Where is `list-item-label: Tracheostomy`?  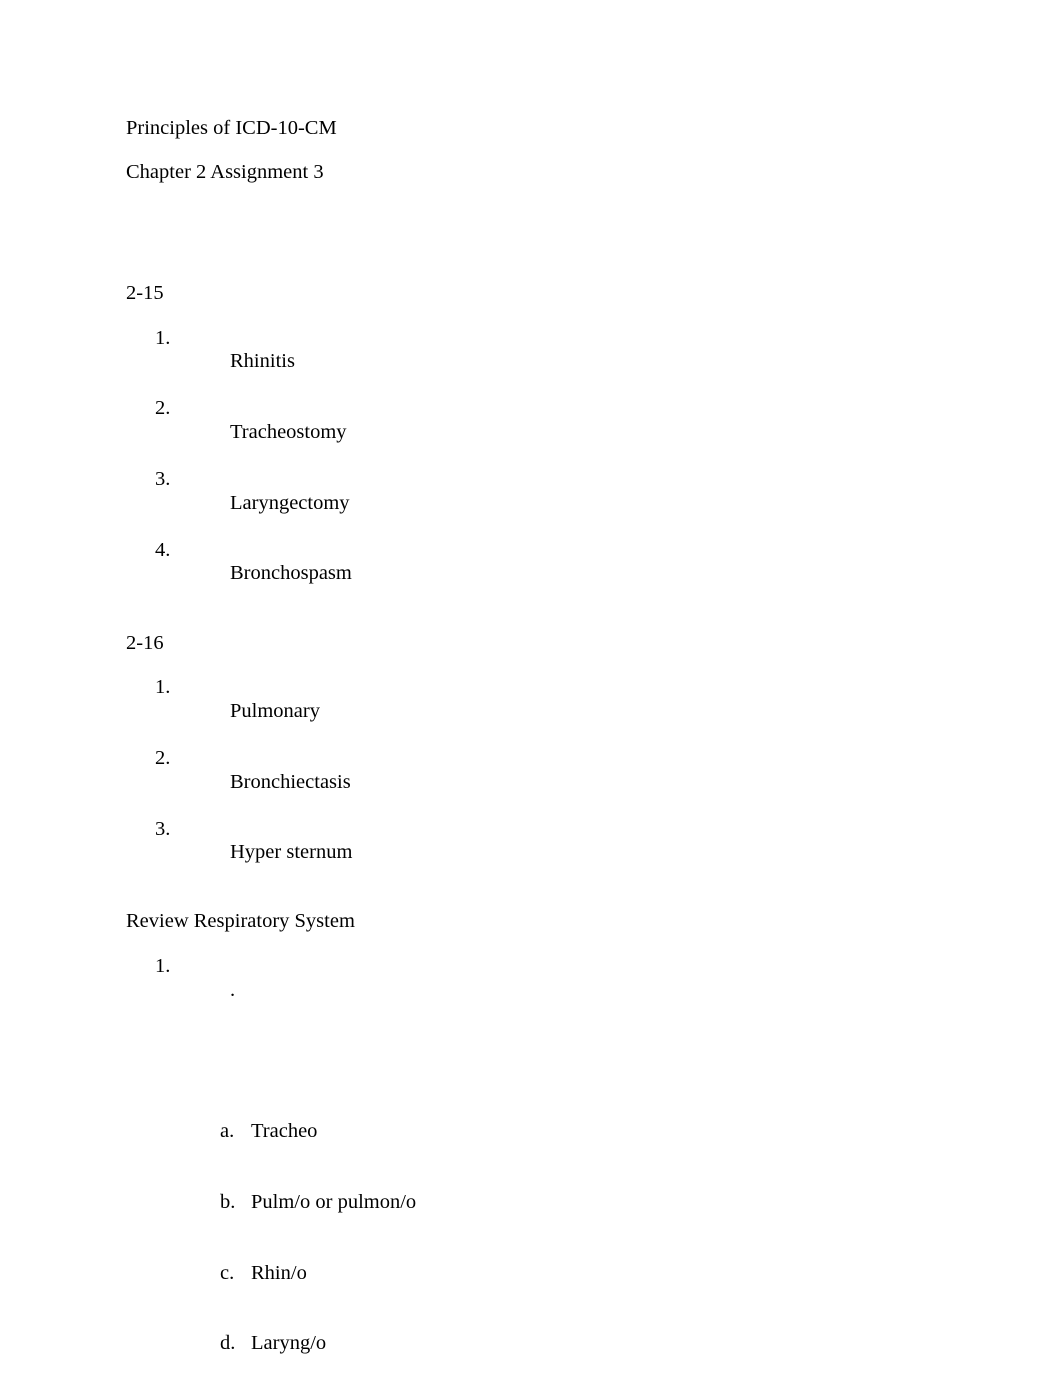
list-item-label: Tracheostomy is located at coordinates (288, 431).